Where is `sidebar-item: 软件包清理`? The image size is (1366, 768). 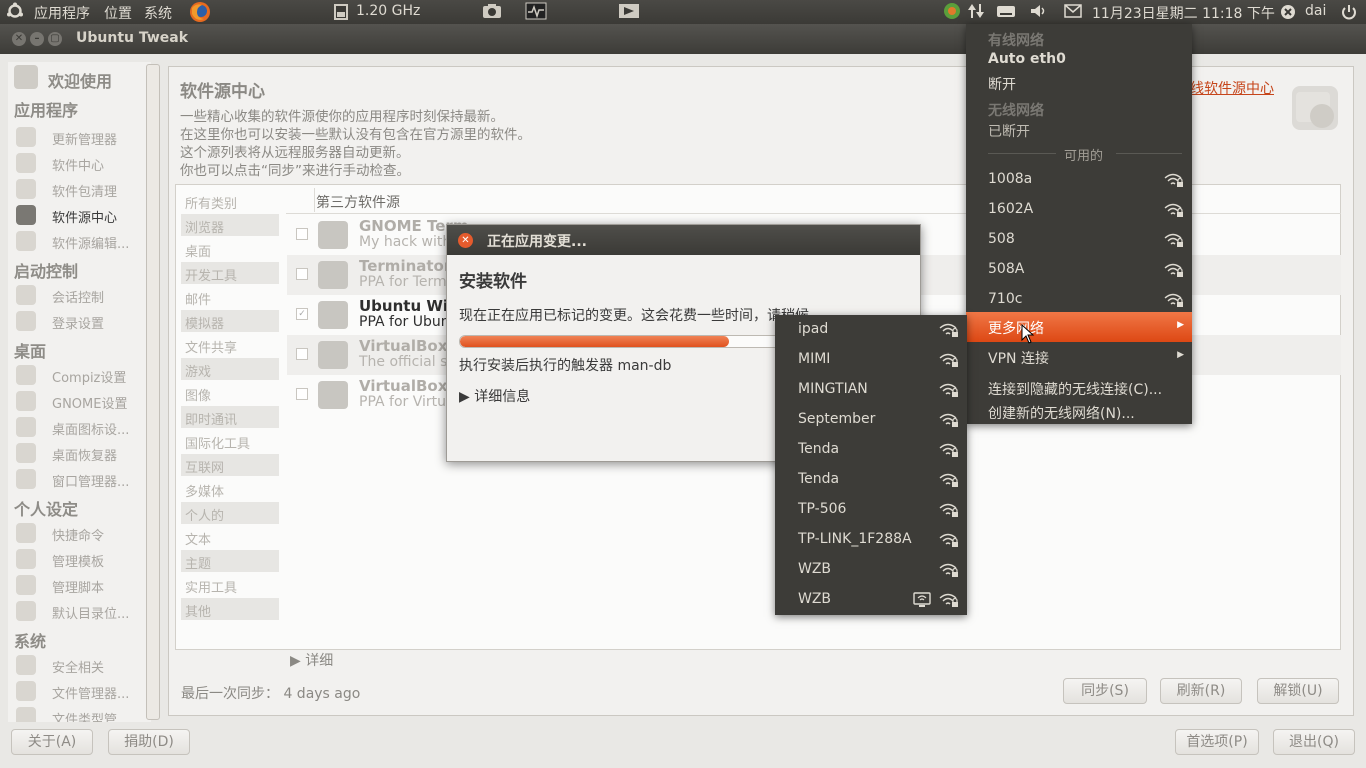 sidebar-item: 软件包清理 is located at coordinates (83, 190).